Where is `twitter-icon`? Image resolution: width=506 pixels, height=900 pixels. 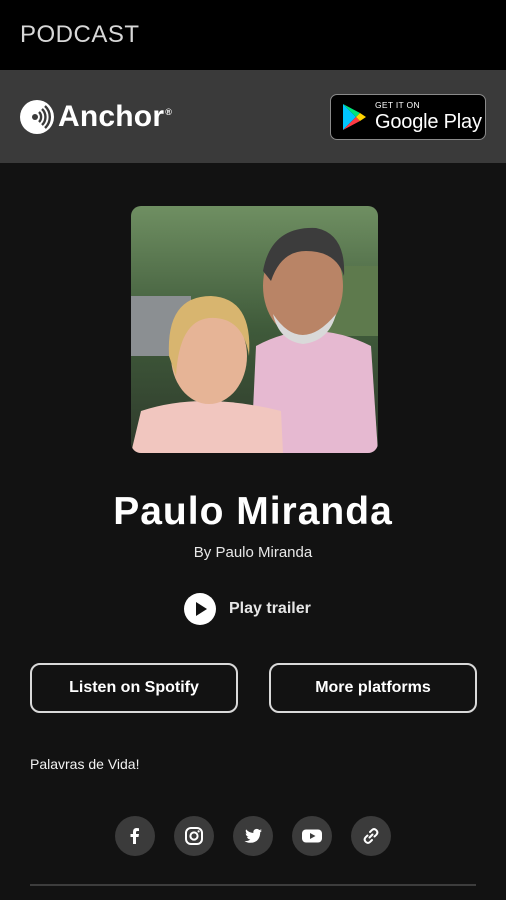 twitter-icon is located at coordinates (253, 836).